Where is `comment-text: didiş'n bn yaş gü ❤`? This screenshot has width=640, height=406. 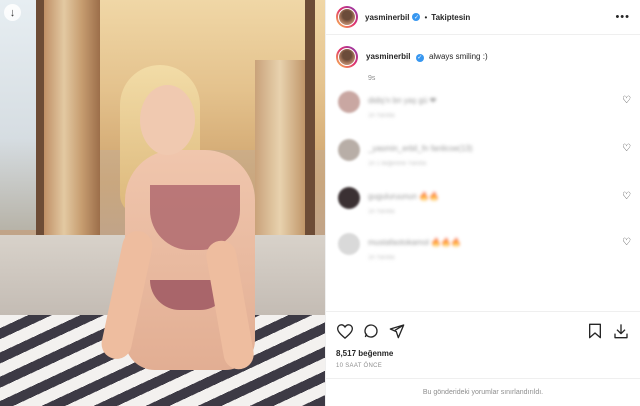
comment-text: didiş'n bn yaş gü ❤ is located at coordinates (402, 100).